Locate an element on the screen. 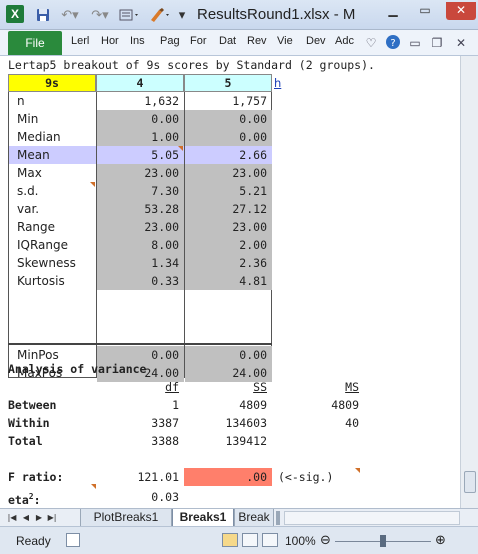  form-icon is located at coordinates (130, 15).